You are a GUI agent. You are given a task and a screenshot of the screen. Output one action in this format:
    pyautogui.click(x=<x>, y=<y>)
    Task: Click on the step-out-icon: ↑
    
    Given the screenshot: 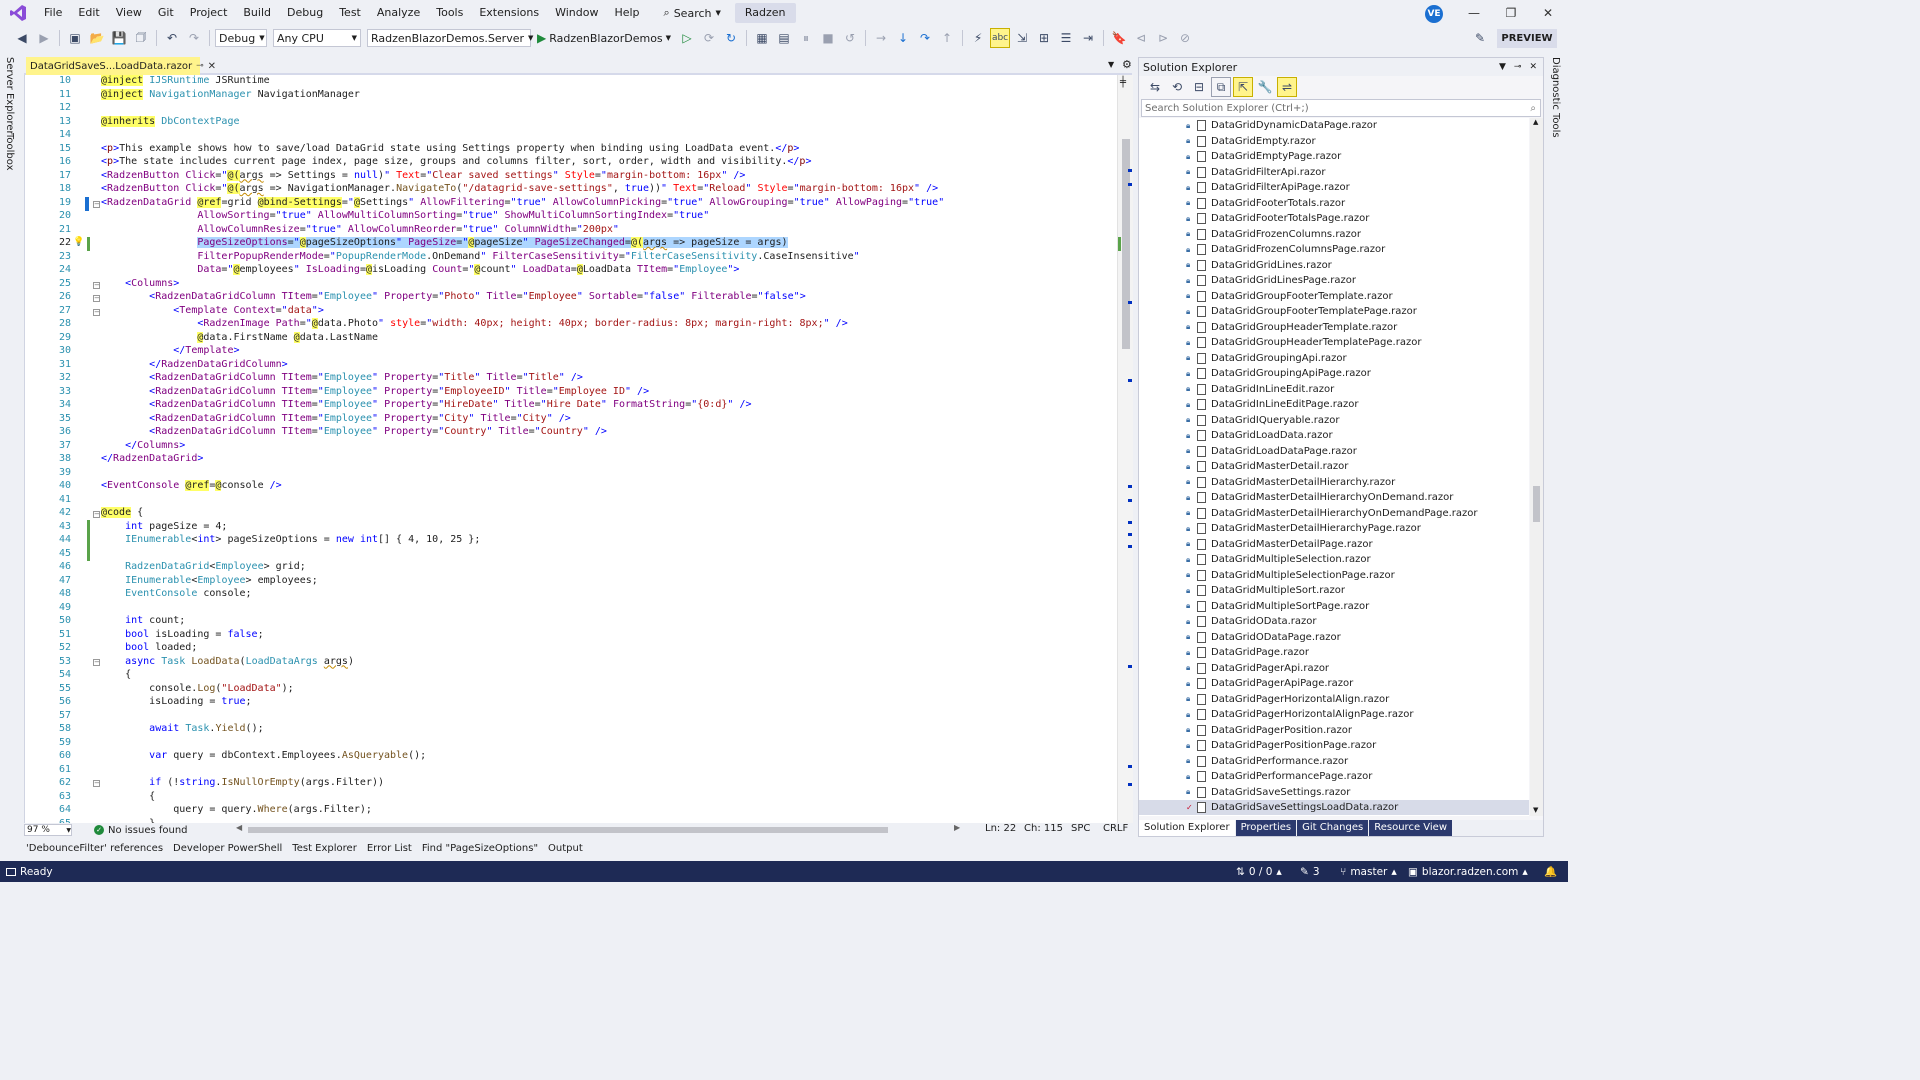 What is the action you would take?
    pyautogui.click(x=947, y=38)
    